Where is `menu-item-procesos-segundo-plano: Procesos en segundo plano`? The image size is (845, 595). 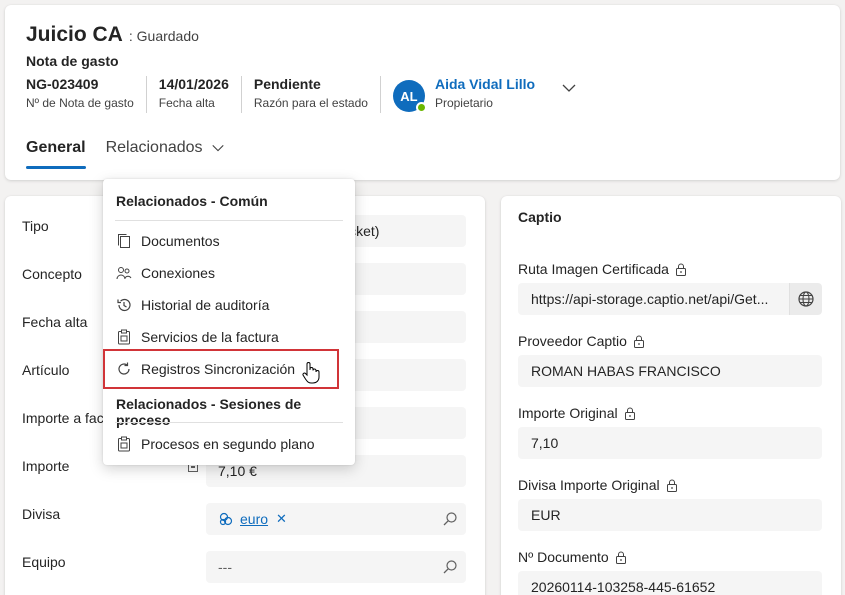
menu-item-procesos-segundo-plano: Procesos en segundo plano is located at coordinates (229, 444).